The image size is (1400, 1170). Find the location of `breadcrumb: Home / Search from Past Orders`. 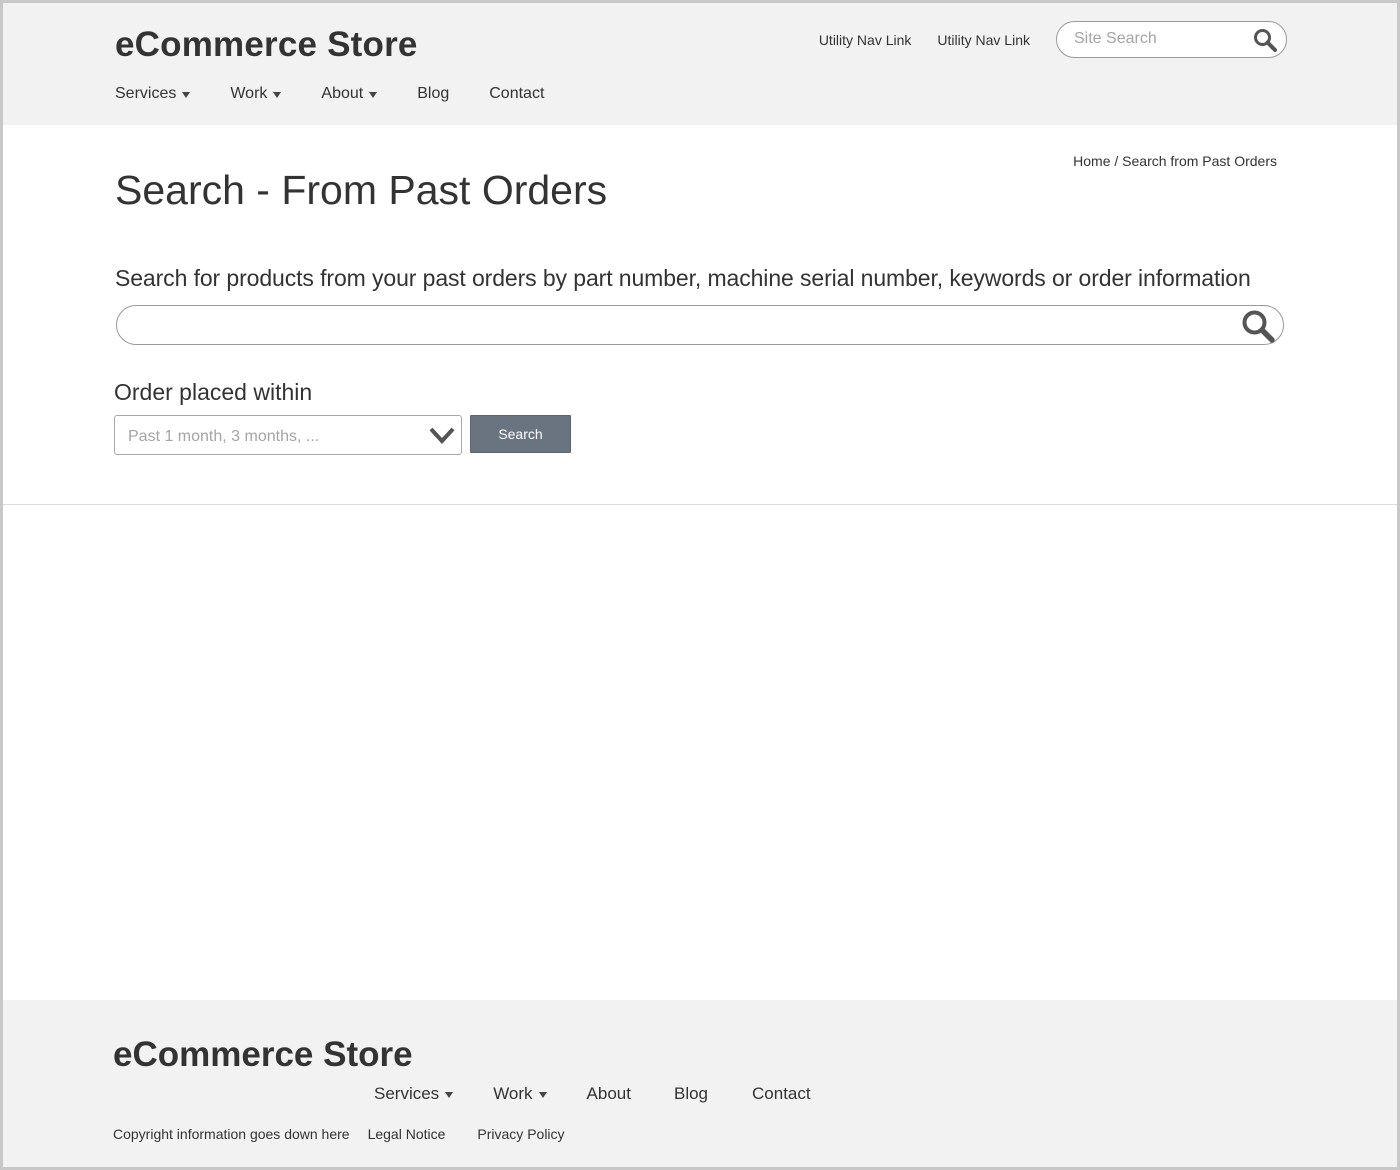

breadcrumb: Home / Search from Past Orders is located at coordinates (1175, 161).